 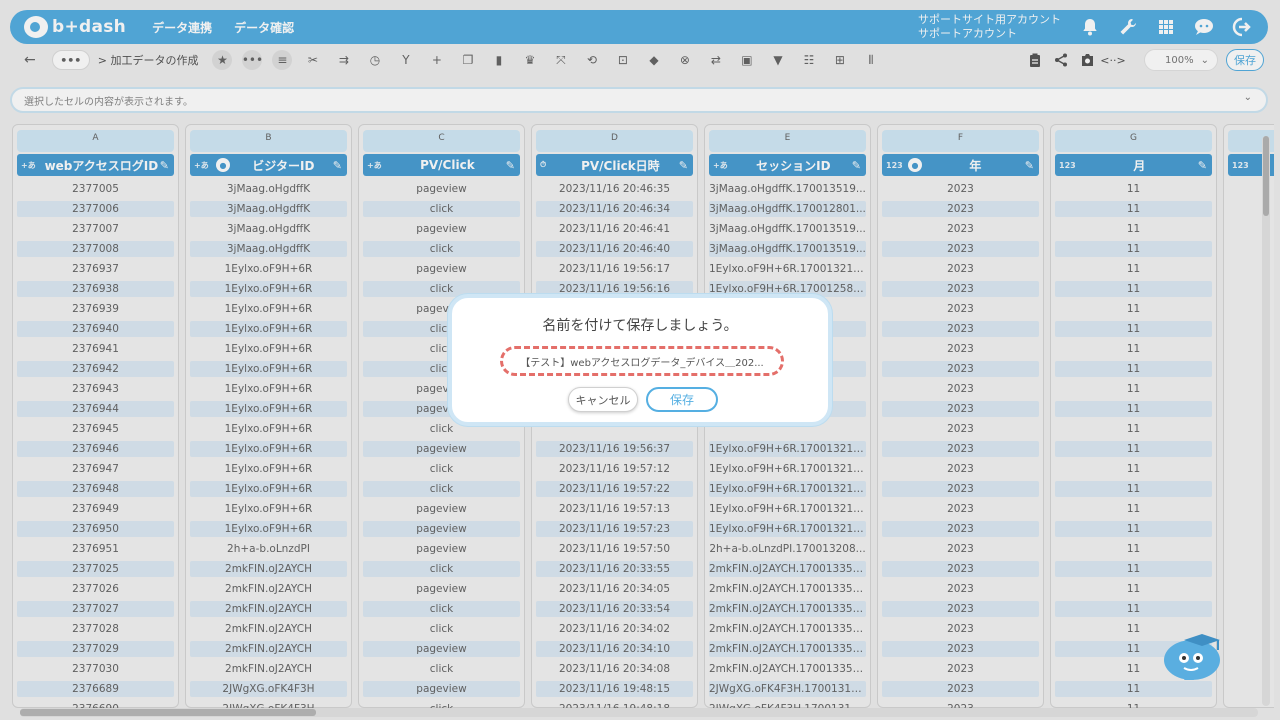 I want to click on table-cell: 2376943, so click(x=95, y=389).